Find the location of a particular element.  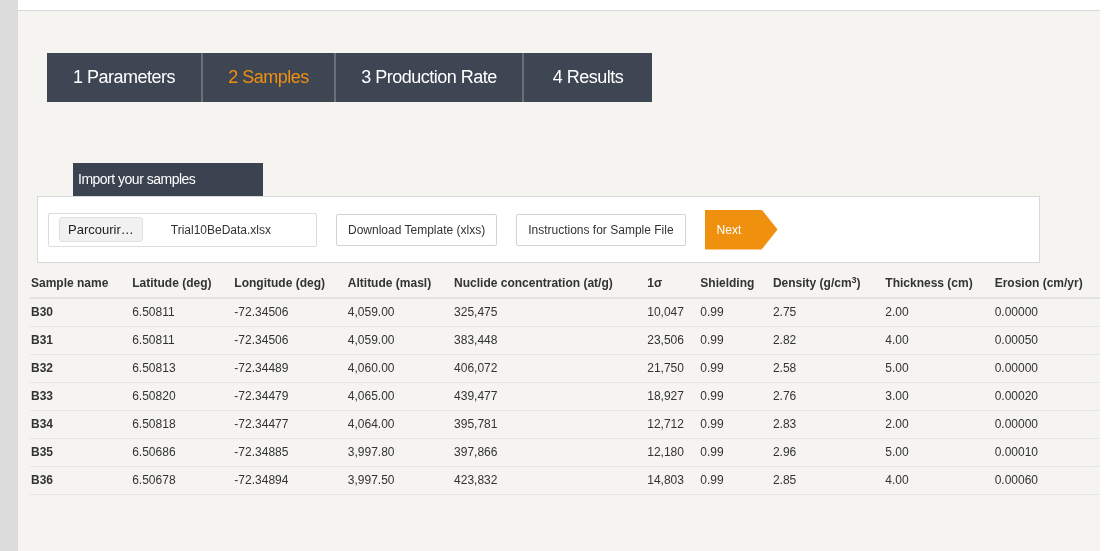

table-cell: 21,750 is located at coordinates (665, 368).